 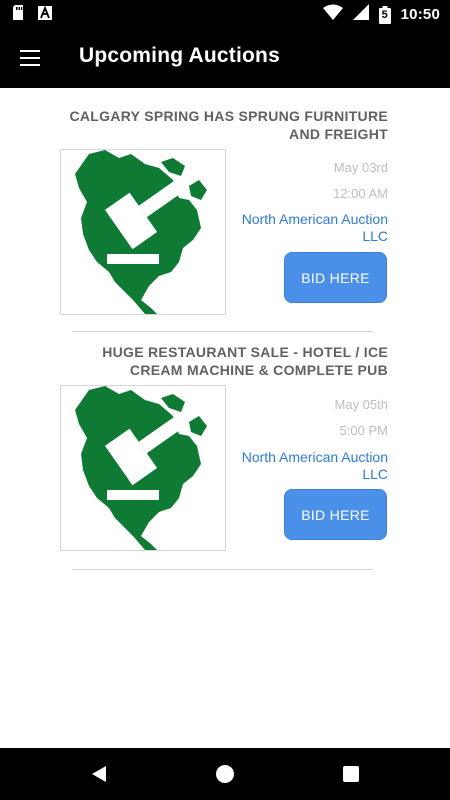 I want to click on back-triangle-icon, so click(x=99, y=774).